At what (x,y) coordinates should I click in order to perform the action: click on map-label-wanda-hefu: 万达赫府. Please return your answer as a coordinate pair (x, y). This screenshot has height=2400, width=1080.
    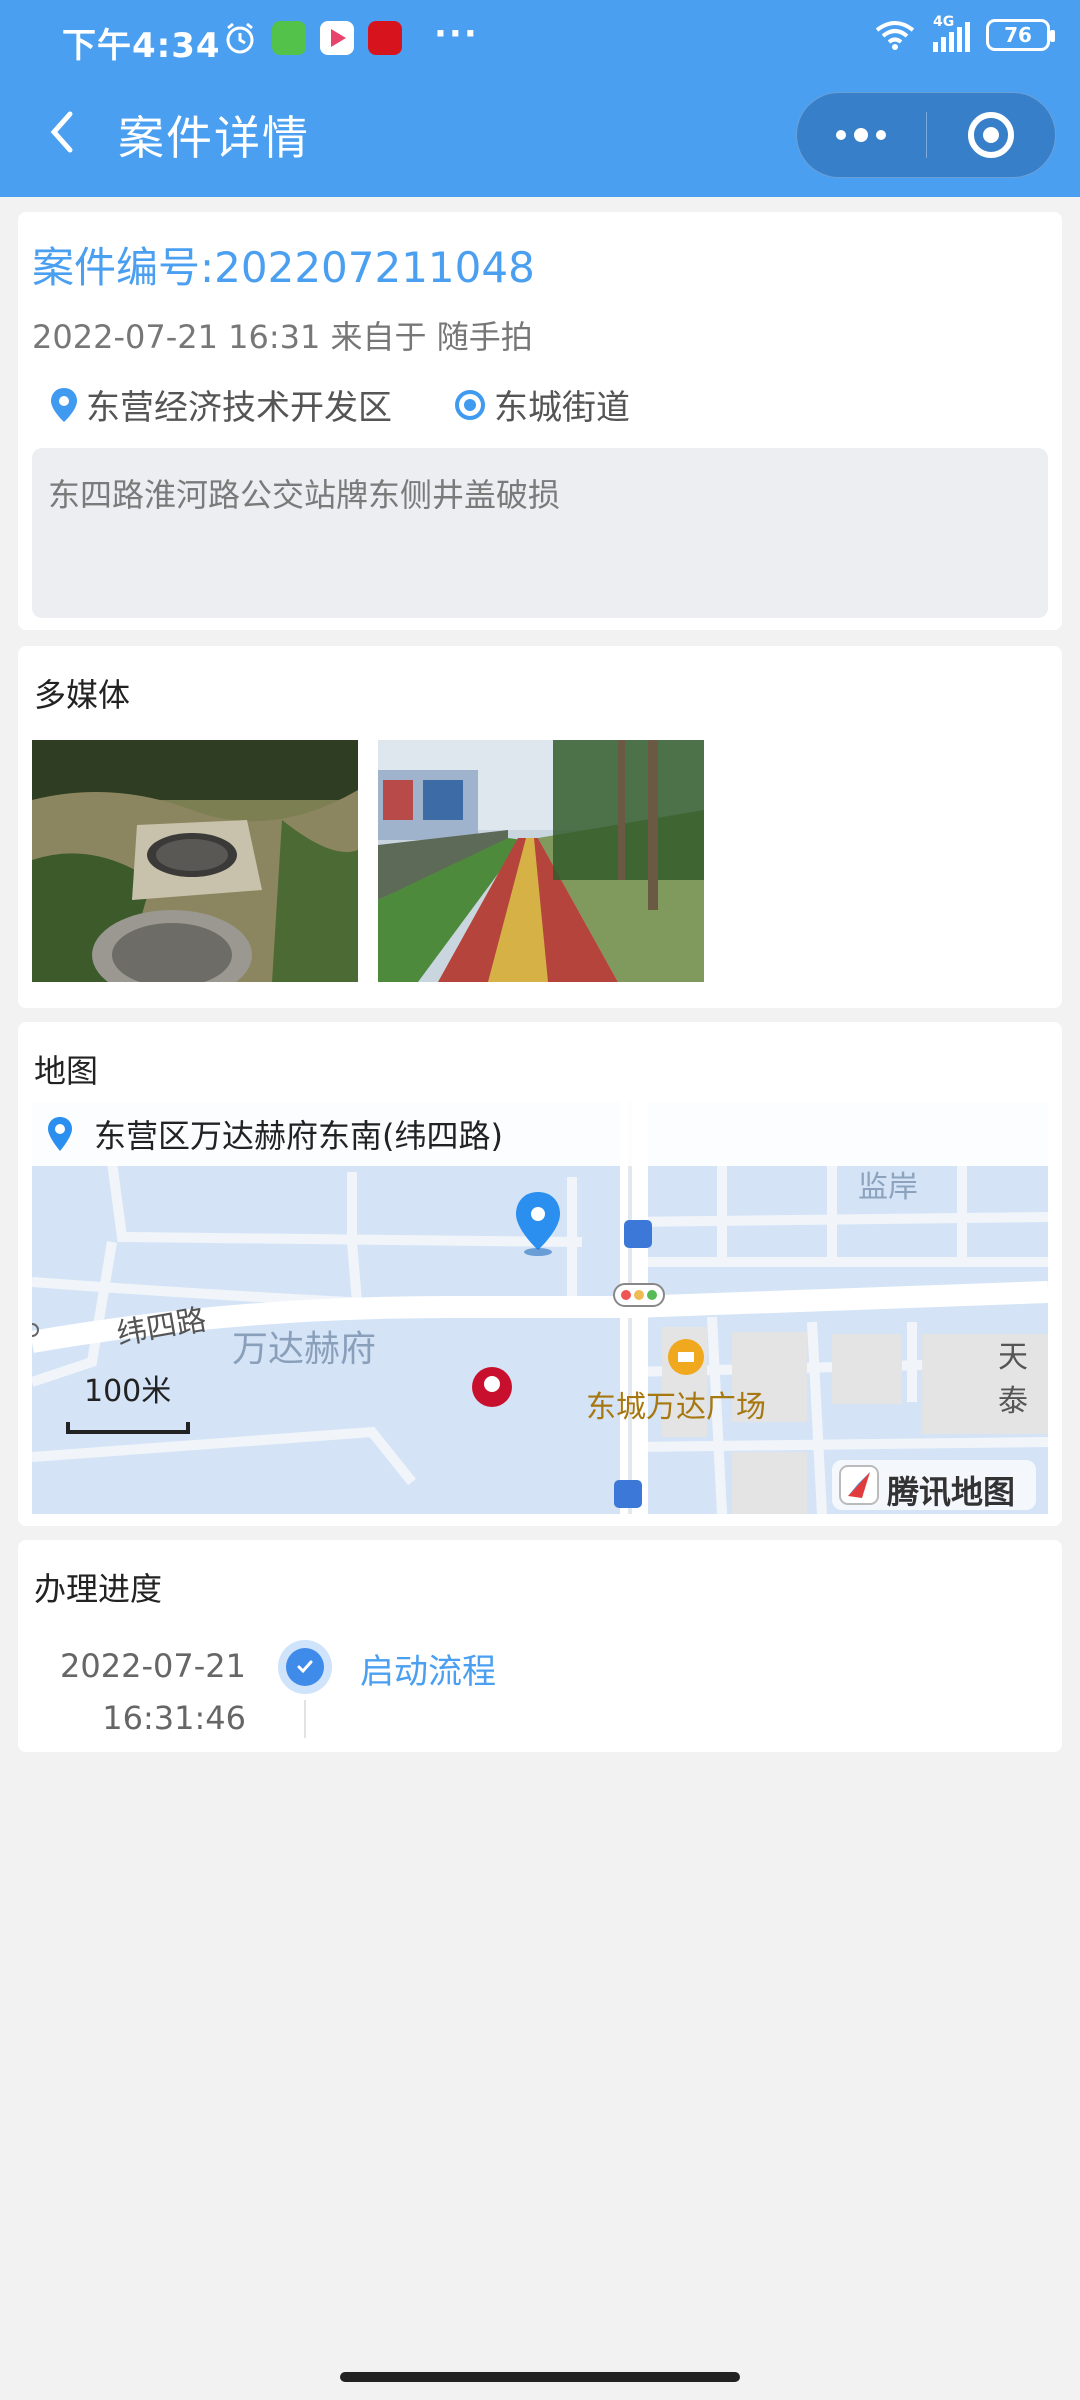
    Looking at the image, I should click on (304, 1349).